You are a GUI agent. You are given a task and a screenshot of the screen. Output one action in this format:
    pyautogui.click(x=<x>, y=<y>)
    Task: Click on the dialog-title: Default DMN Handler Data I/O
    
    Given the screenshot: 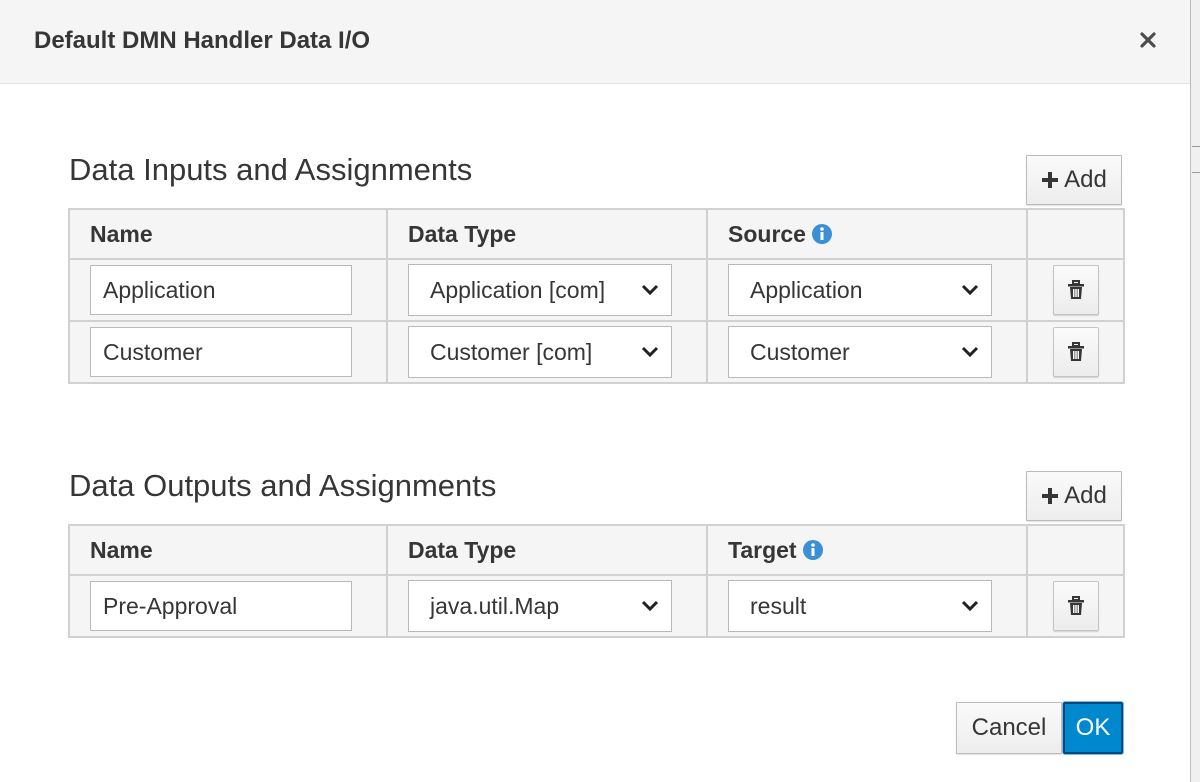 What is the action you would take?
    pyautogui.click(x=202, y=40)
    